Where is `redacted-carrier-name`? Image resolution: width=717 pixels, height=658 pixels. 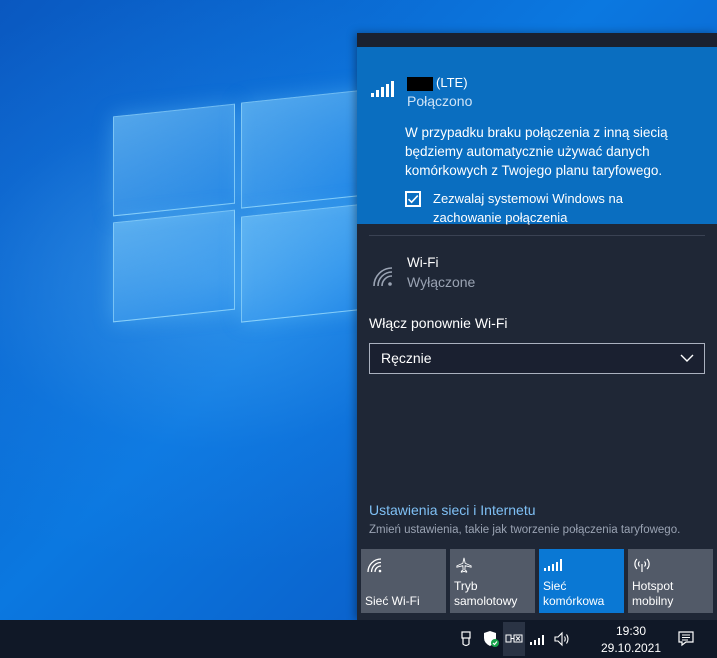
redacted-carrier-name is located at coordinates (420, 83).